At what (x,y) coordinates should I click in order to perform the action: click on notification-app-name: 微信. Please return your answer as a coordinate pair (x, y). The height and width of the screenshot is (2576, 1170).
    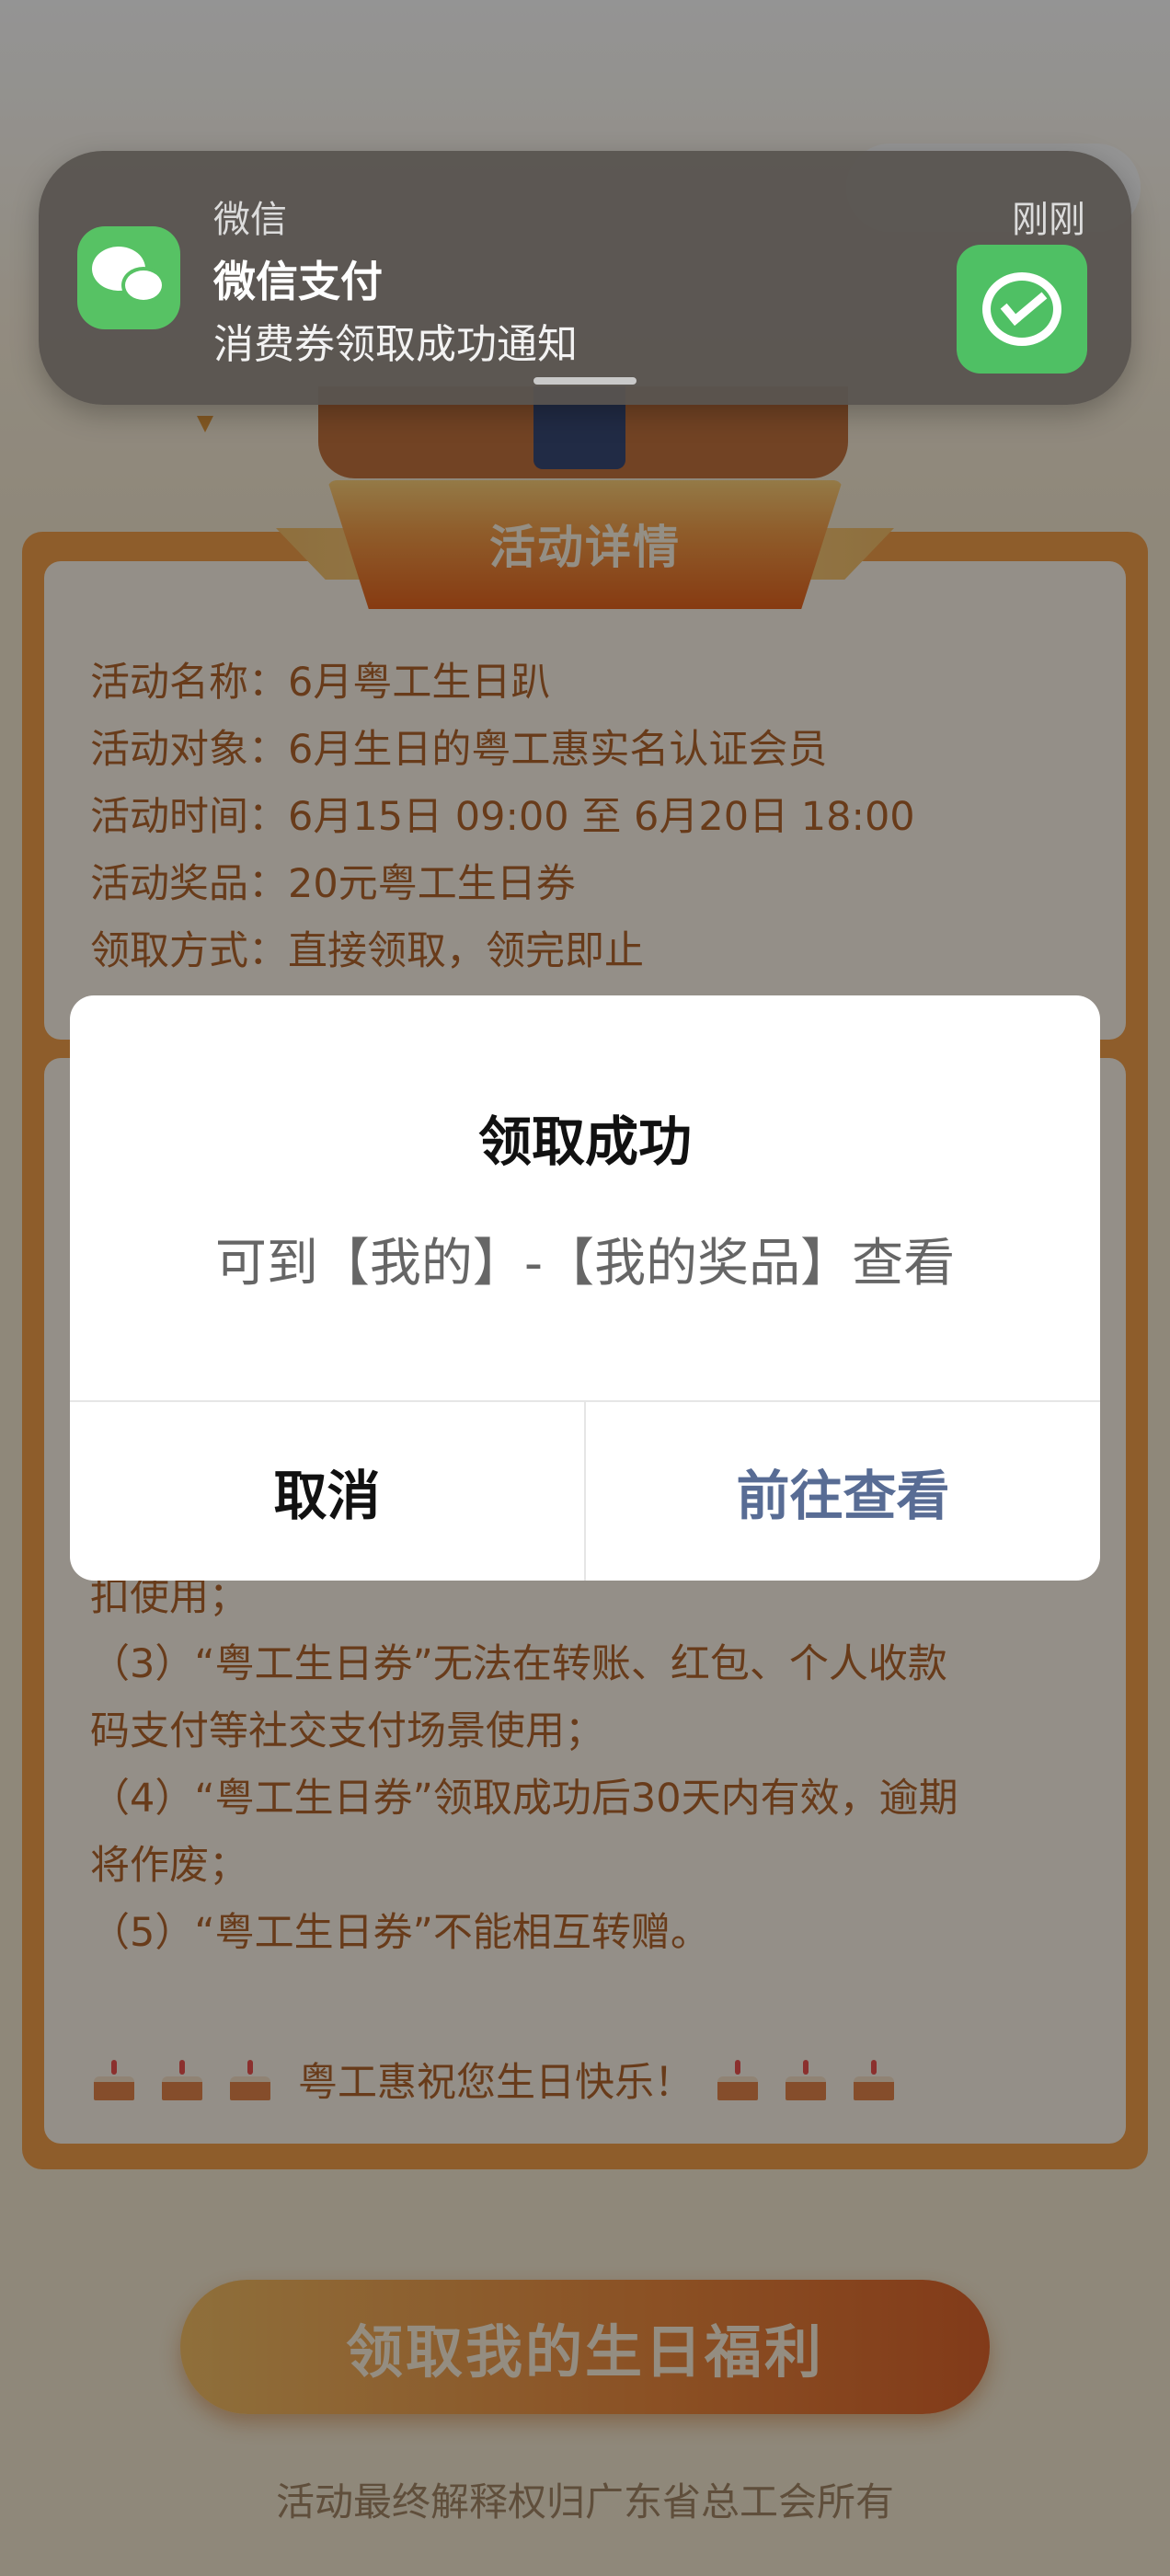
    Looking at the image, I should click on (250, 220).